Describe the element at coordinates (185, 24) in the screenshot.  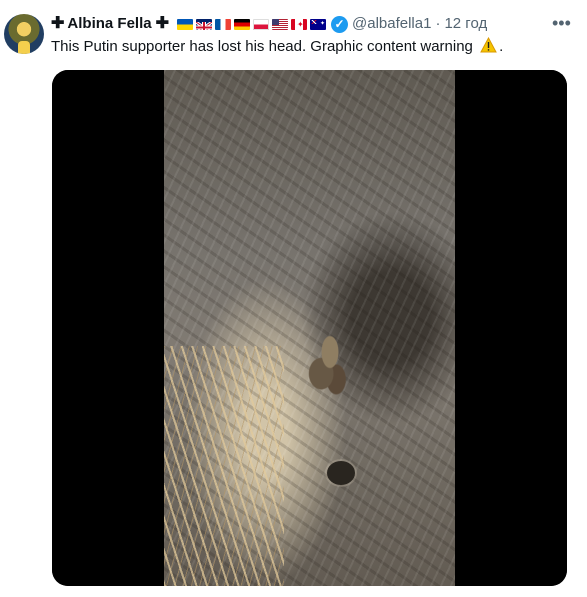
I see `ukraine-flag-icon` at that location.